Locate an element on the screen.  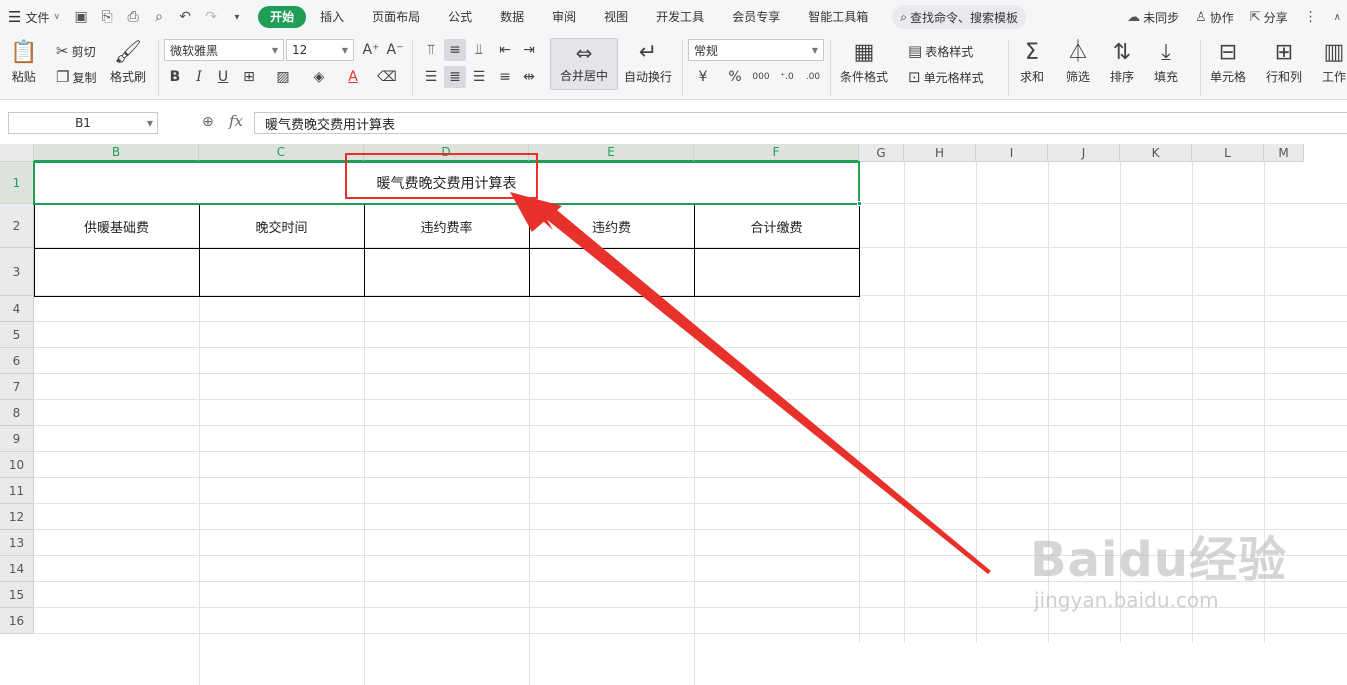
row-header-15: 15 is located at coordinates (17, 595).